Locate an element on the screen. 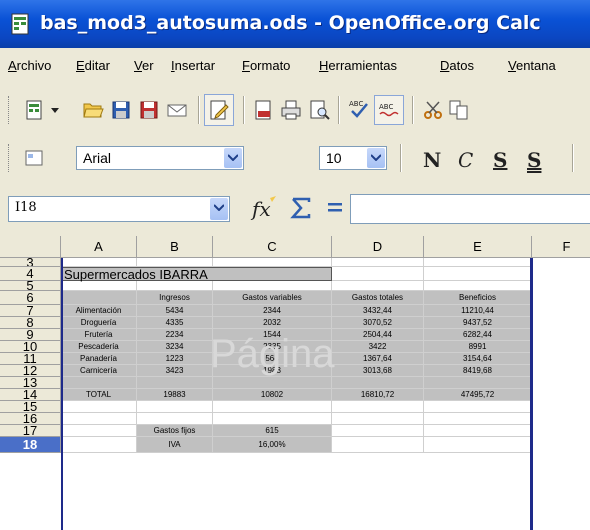 The image size is (590, 530). column-header-d: D is located at coordinates (378, 247).